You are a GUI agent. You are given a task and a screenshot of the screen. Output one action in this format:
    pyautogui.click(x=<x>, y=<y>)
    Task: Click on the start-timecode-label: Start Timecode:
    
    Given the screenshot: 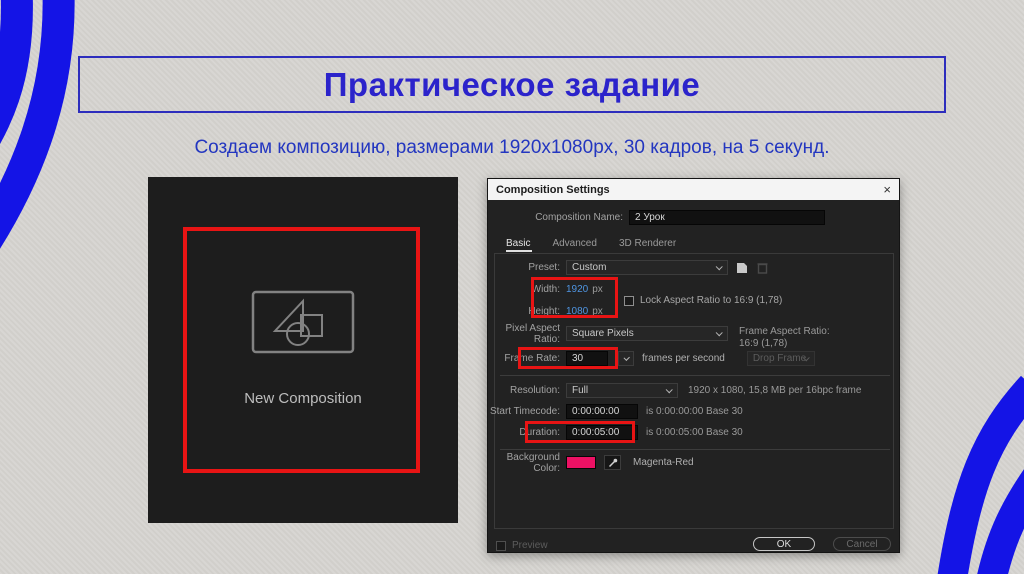 What is the action you would take?
    pyautogui.click(x=524, y=411)
    